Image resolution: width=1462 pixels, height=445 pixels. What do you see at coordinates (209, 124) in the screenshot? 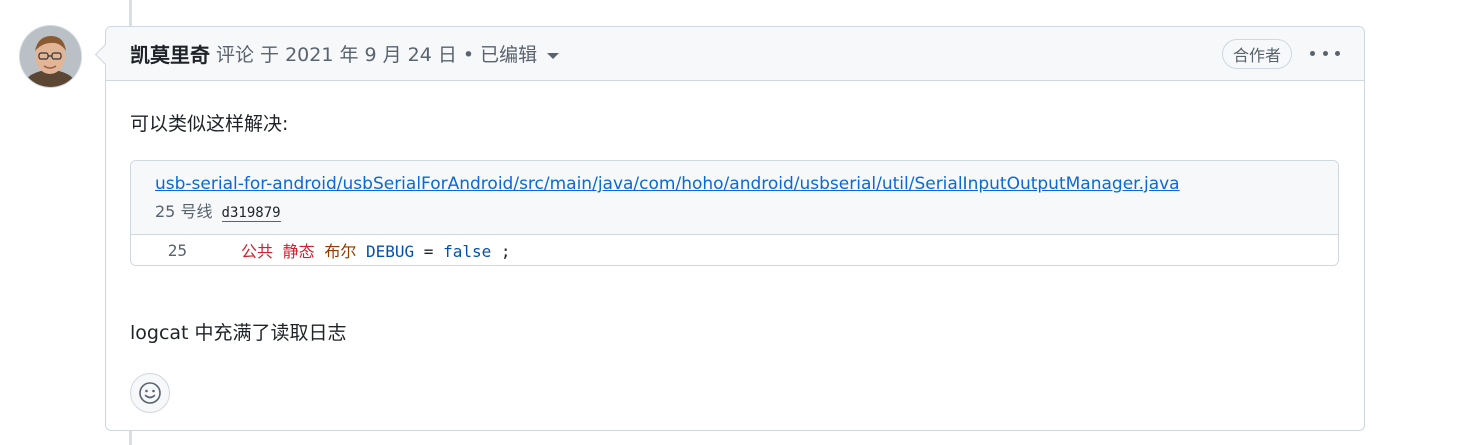
I see `comment-intro-text: 可以类似这样解决:` at bounding box center [209, 124].